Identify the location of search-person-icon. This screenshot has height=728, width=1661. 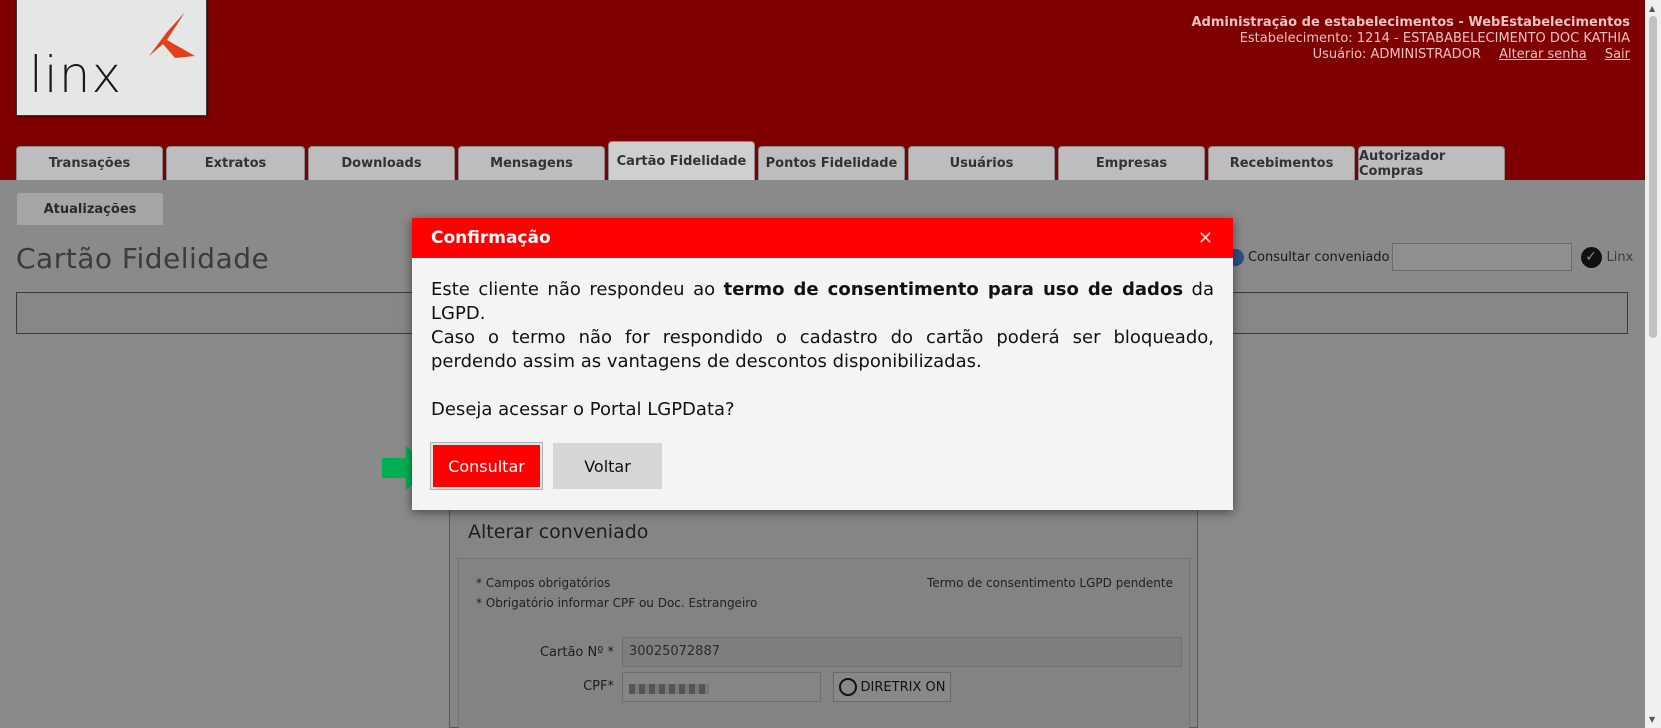
(847, 687).